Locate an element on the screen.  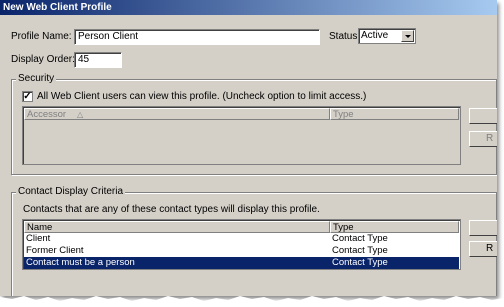
security-add-button is located at coordinates (483, 116).